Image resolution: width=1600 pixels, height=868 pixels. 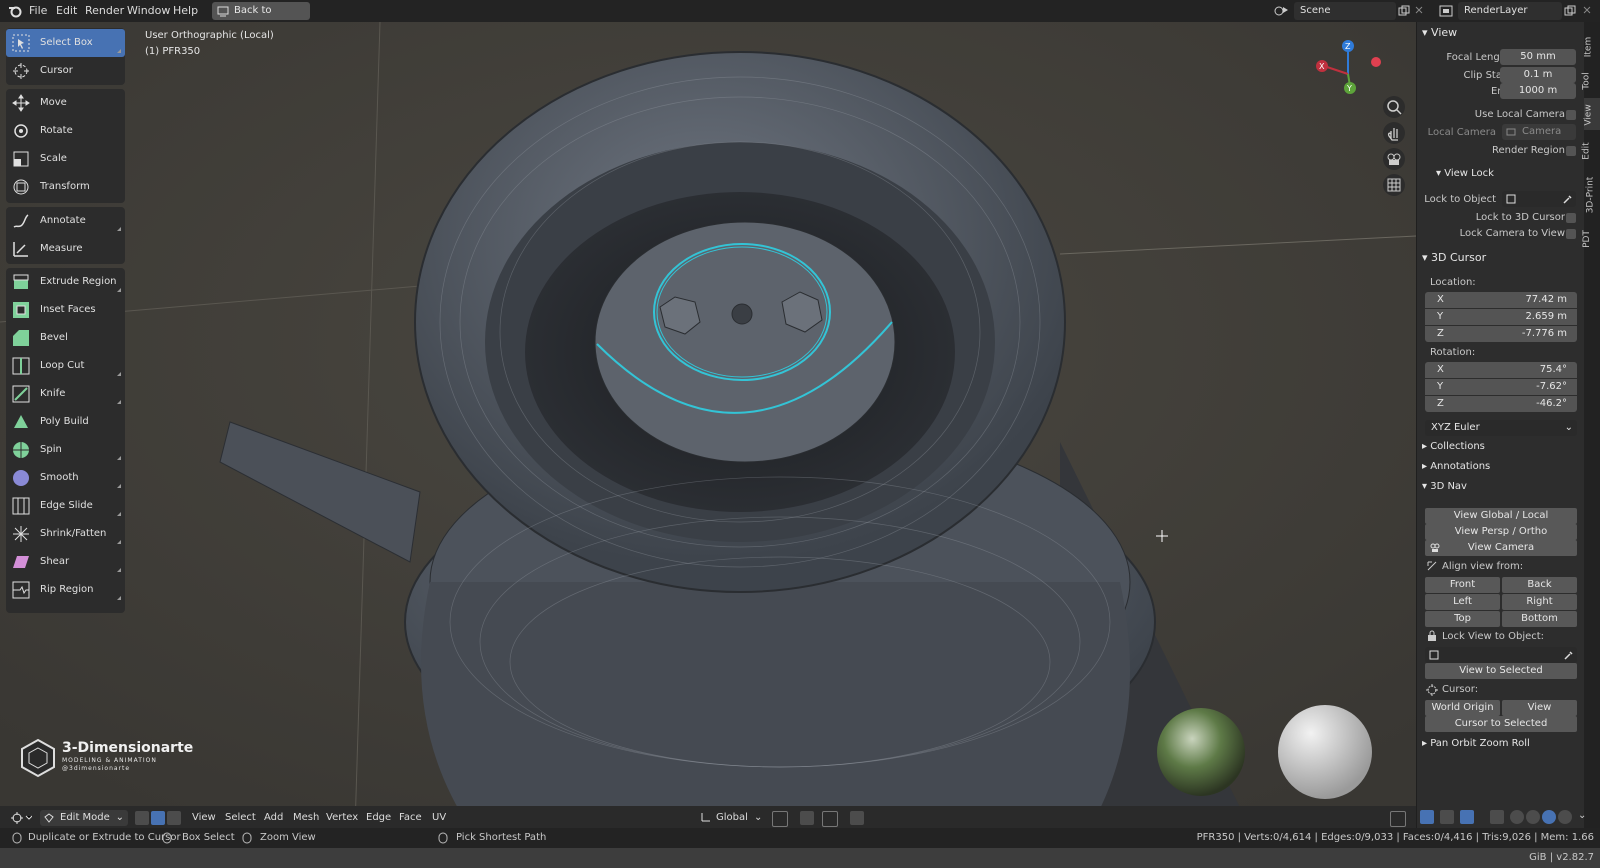 I want to click on tool-knife: Knife, so click(x=65, y=394).